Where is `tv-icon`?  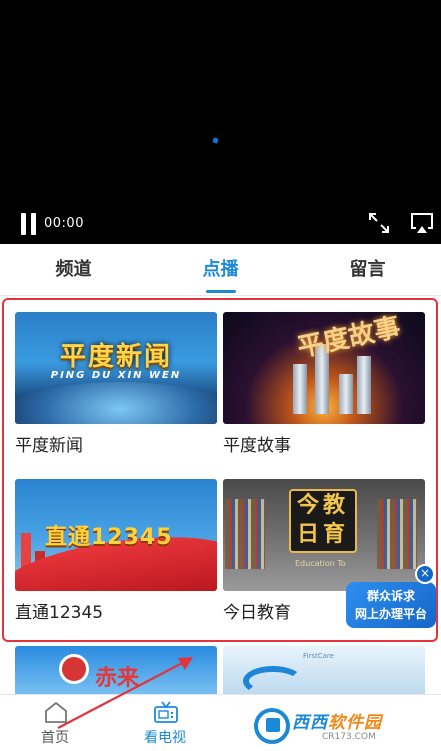
tv-icon is located at coordinates (166, 712).